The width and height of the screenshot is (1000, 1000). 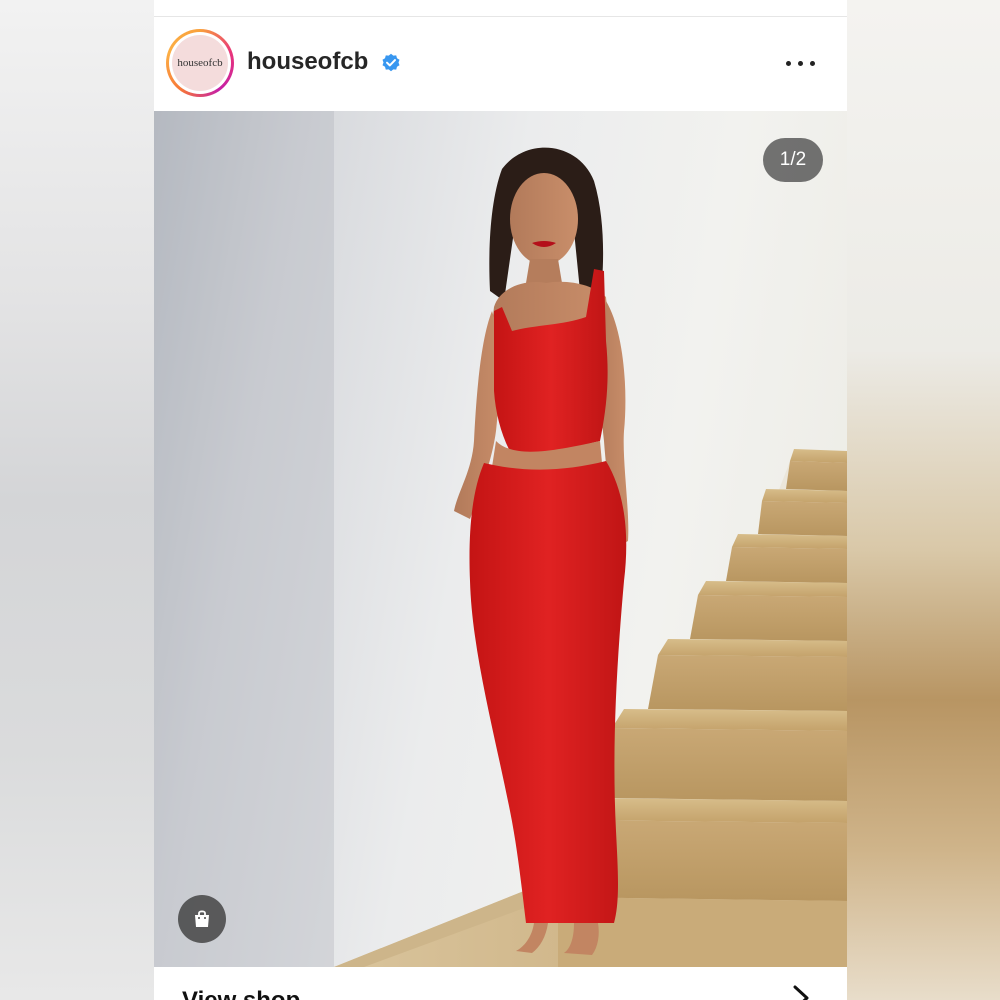 I want to click on shop-footer: View shop, so click(x=500, y=983).